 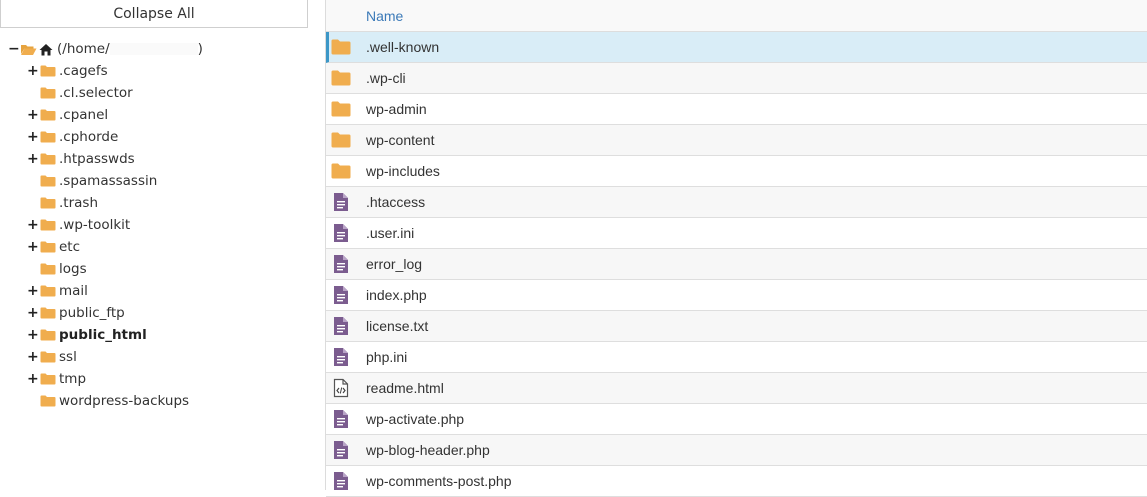 I want to click on tree-item-label: .trash, so click(x=78, y=203).